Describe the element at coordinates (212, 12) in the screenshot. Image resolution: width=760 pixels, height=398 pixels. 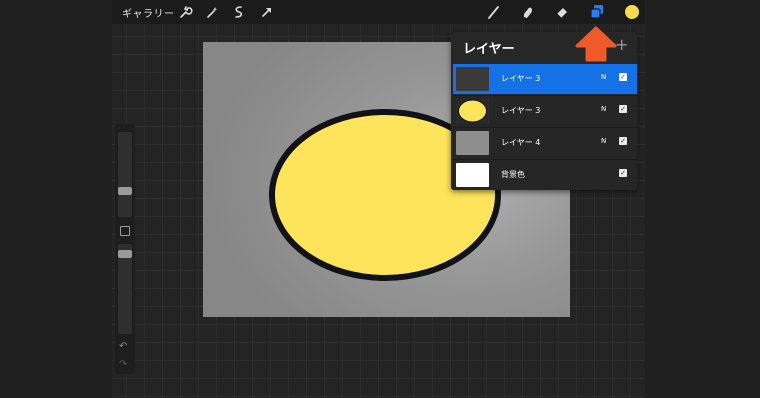
I see `magic-wand-icon` at that location.